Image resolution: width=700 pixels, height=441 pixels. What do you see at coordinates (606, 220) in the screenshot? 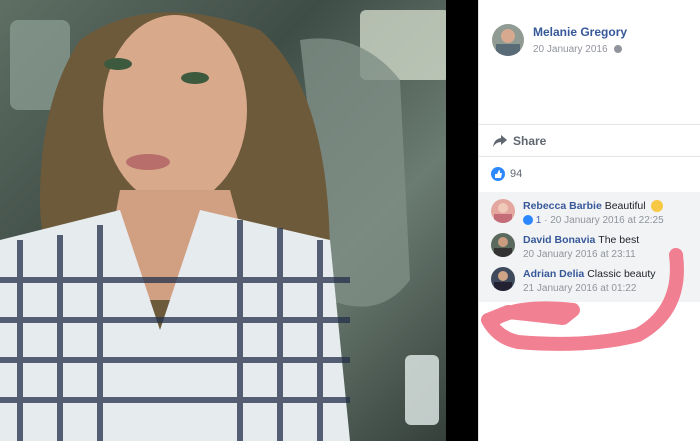
I see `comment-time: 20 January 2016 at 22:25` at bounding box center [606, 220].